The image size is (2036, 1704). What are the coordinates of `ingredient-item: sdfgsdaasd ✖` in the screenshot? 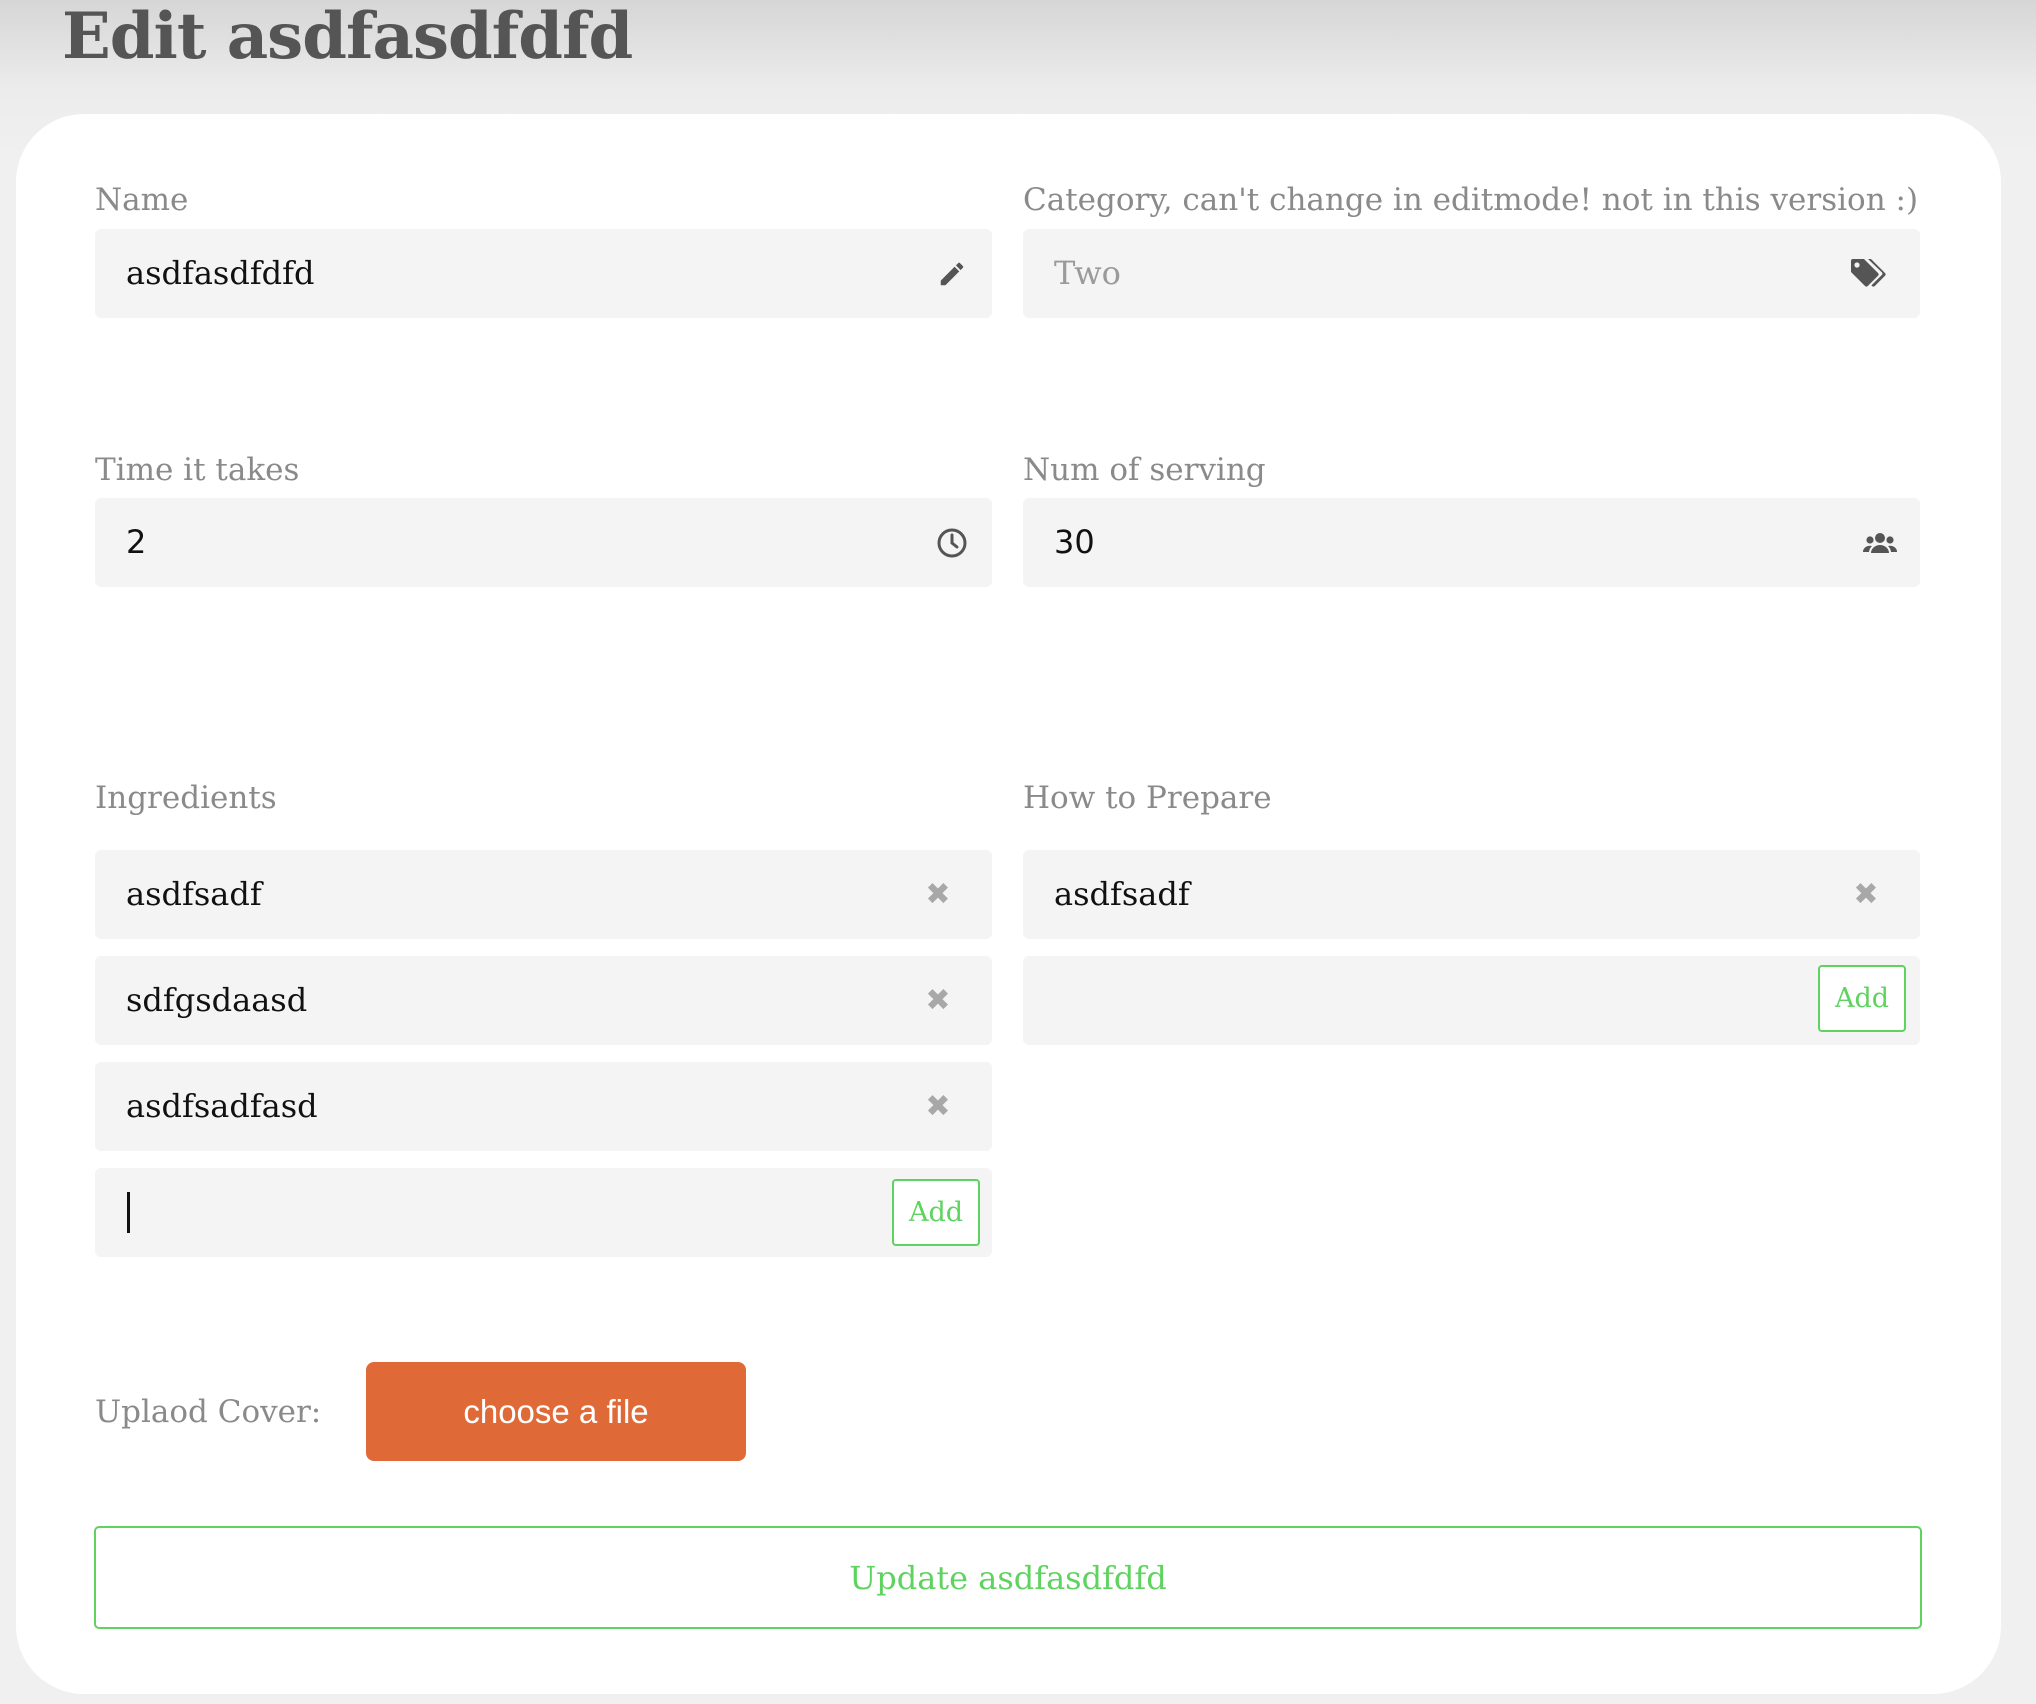 It's located at (543, 1000).